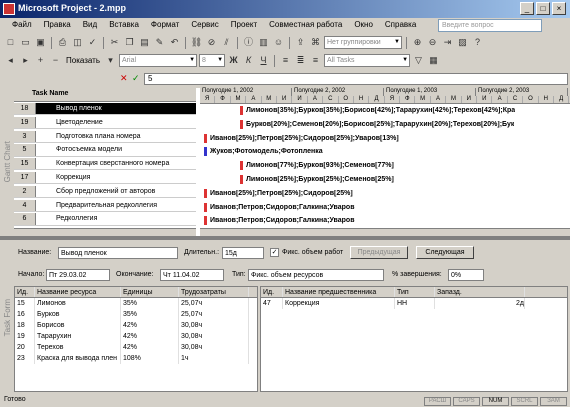 This screenshot has width=570, height=407. I want to click on task-name: Подготовка плана номера, so click(116, 136).